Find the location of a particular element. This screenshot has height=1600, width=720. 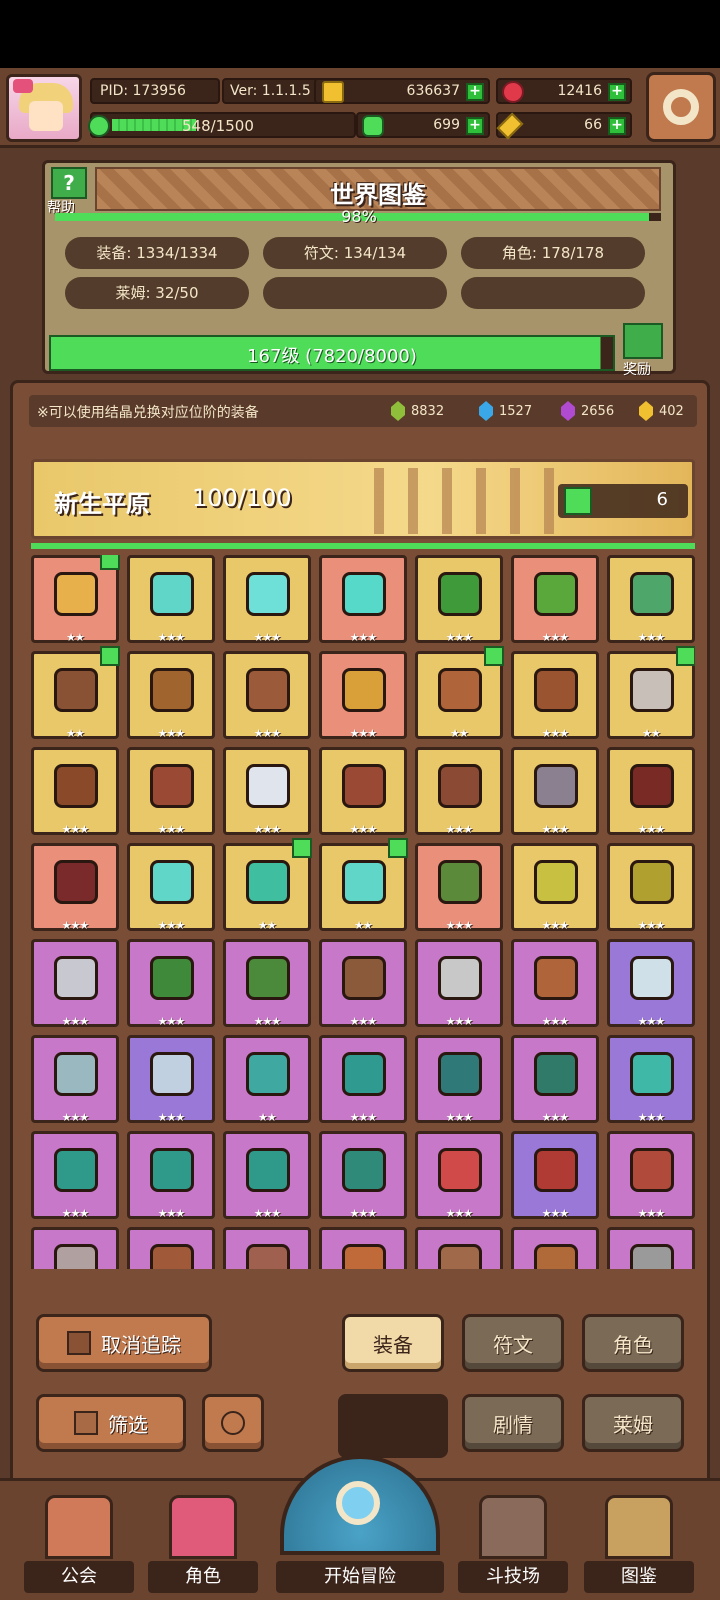

clover-value: 699 is located at coordinates (446, 125).